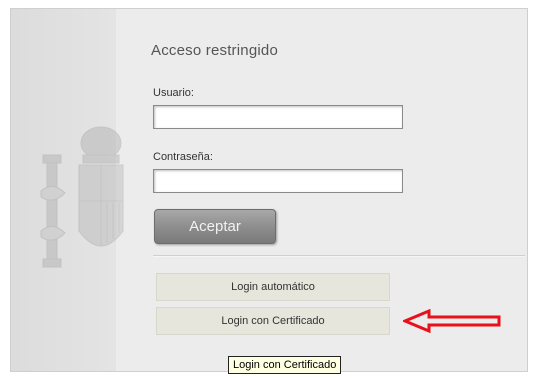 The width and height of the screenshot is (540, 378). I want to click on divider, so click(339, 256).